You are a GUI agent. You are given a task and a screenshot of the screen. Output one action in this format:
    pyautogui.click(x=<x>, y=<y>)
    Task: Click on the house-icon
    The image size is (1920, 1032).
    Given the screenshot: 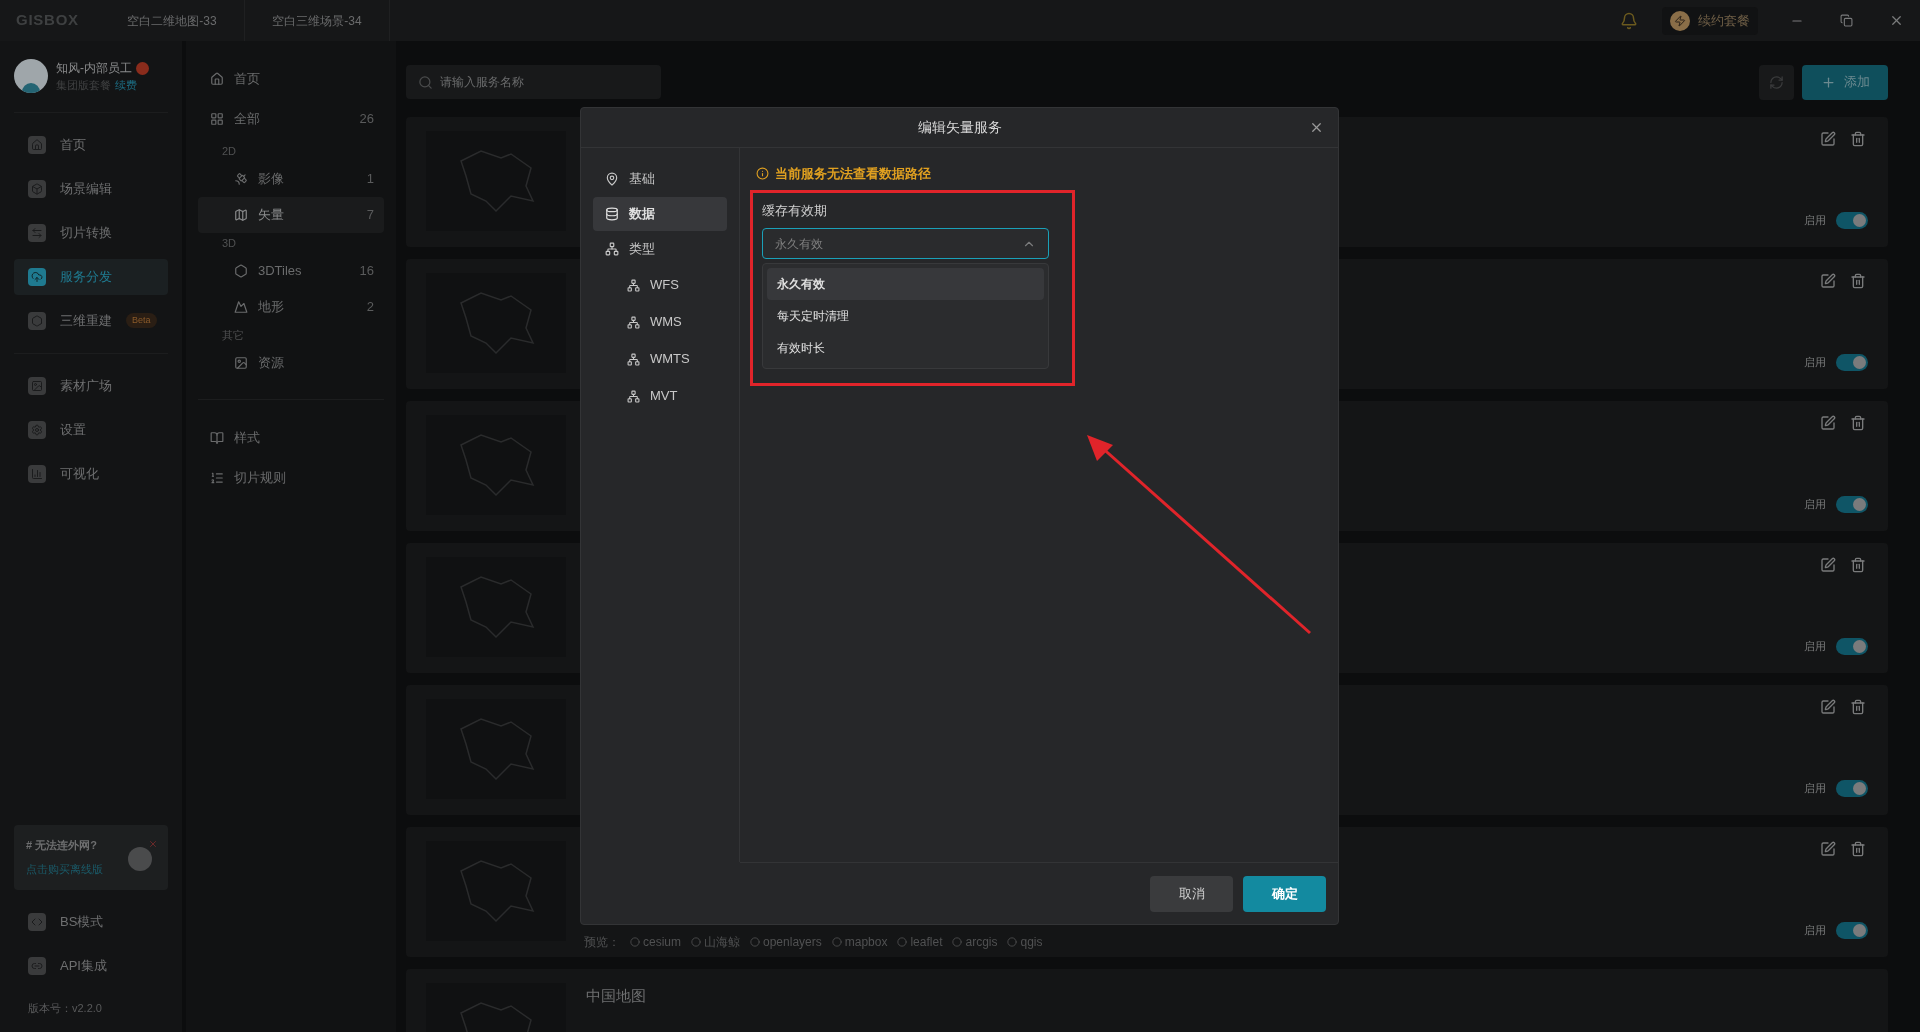 What is the action you would take?
    pyautogui.click(x=217, y=79)
    